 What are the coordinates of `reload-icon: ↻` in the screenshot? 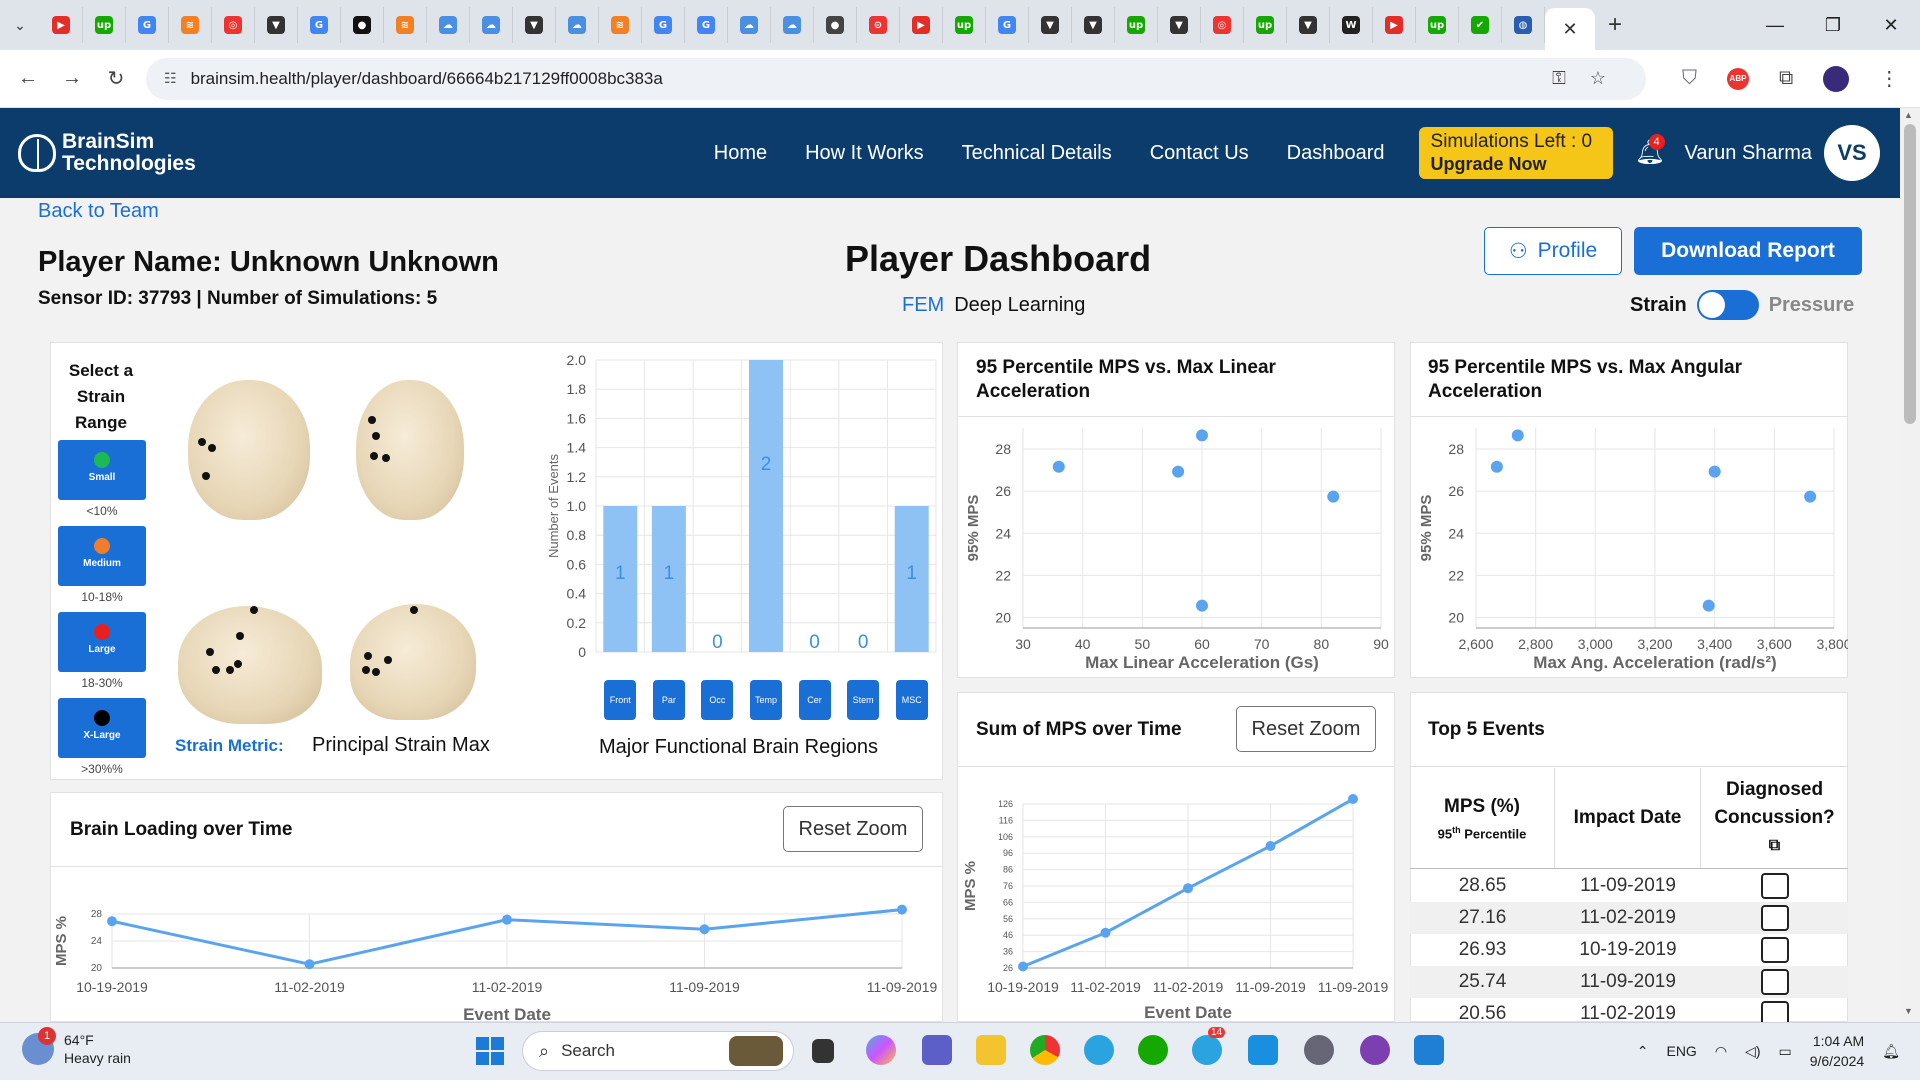 It's located at (116, 78).